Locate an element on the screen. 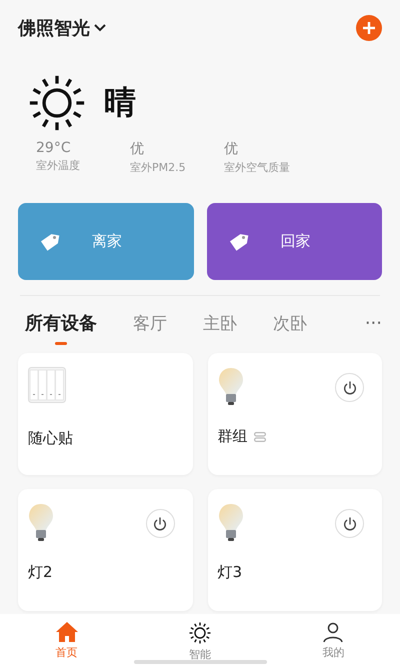 This screenshot has width=400, height=666. chevron-down-icon is located at coordinates (100, 28).